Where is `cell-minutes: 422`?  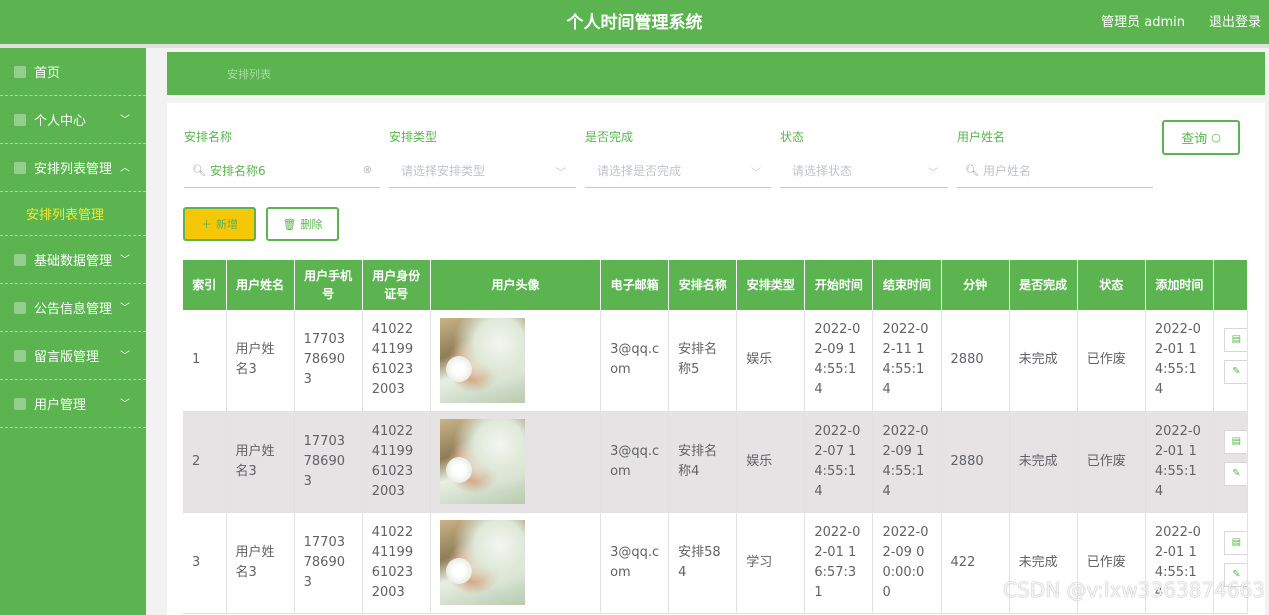
cell-minutes: 422 is located at coordinates (975, 563).